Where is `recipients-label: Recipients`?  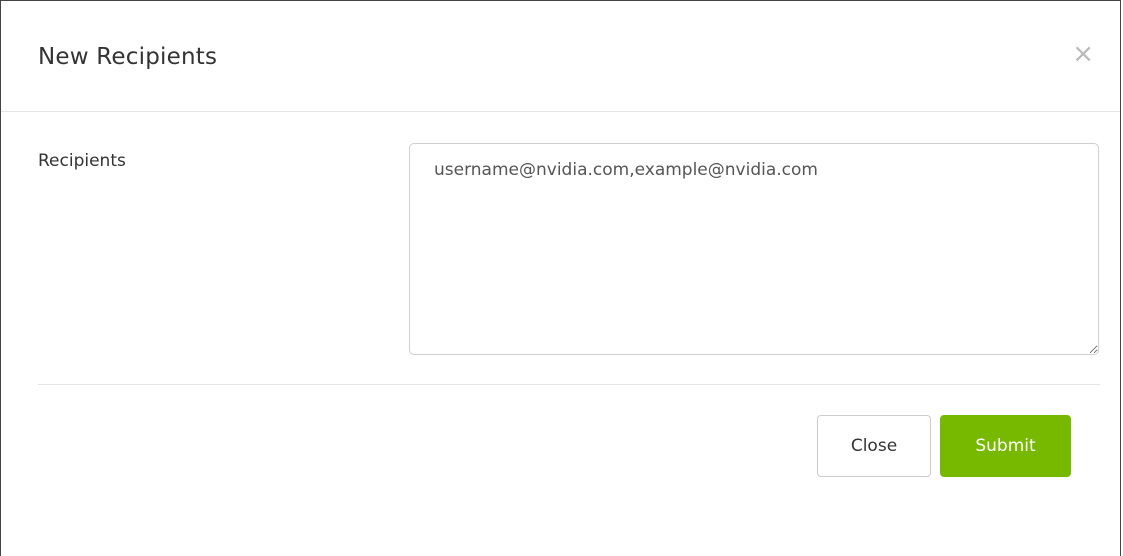
recipients-label: Recipients is located at coordinates (82, 161).